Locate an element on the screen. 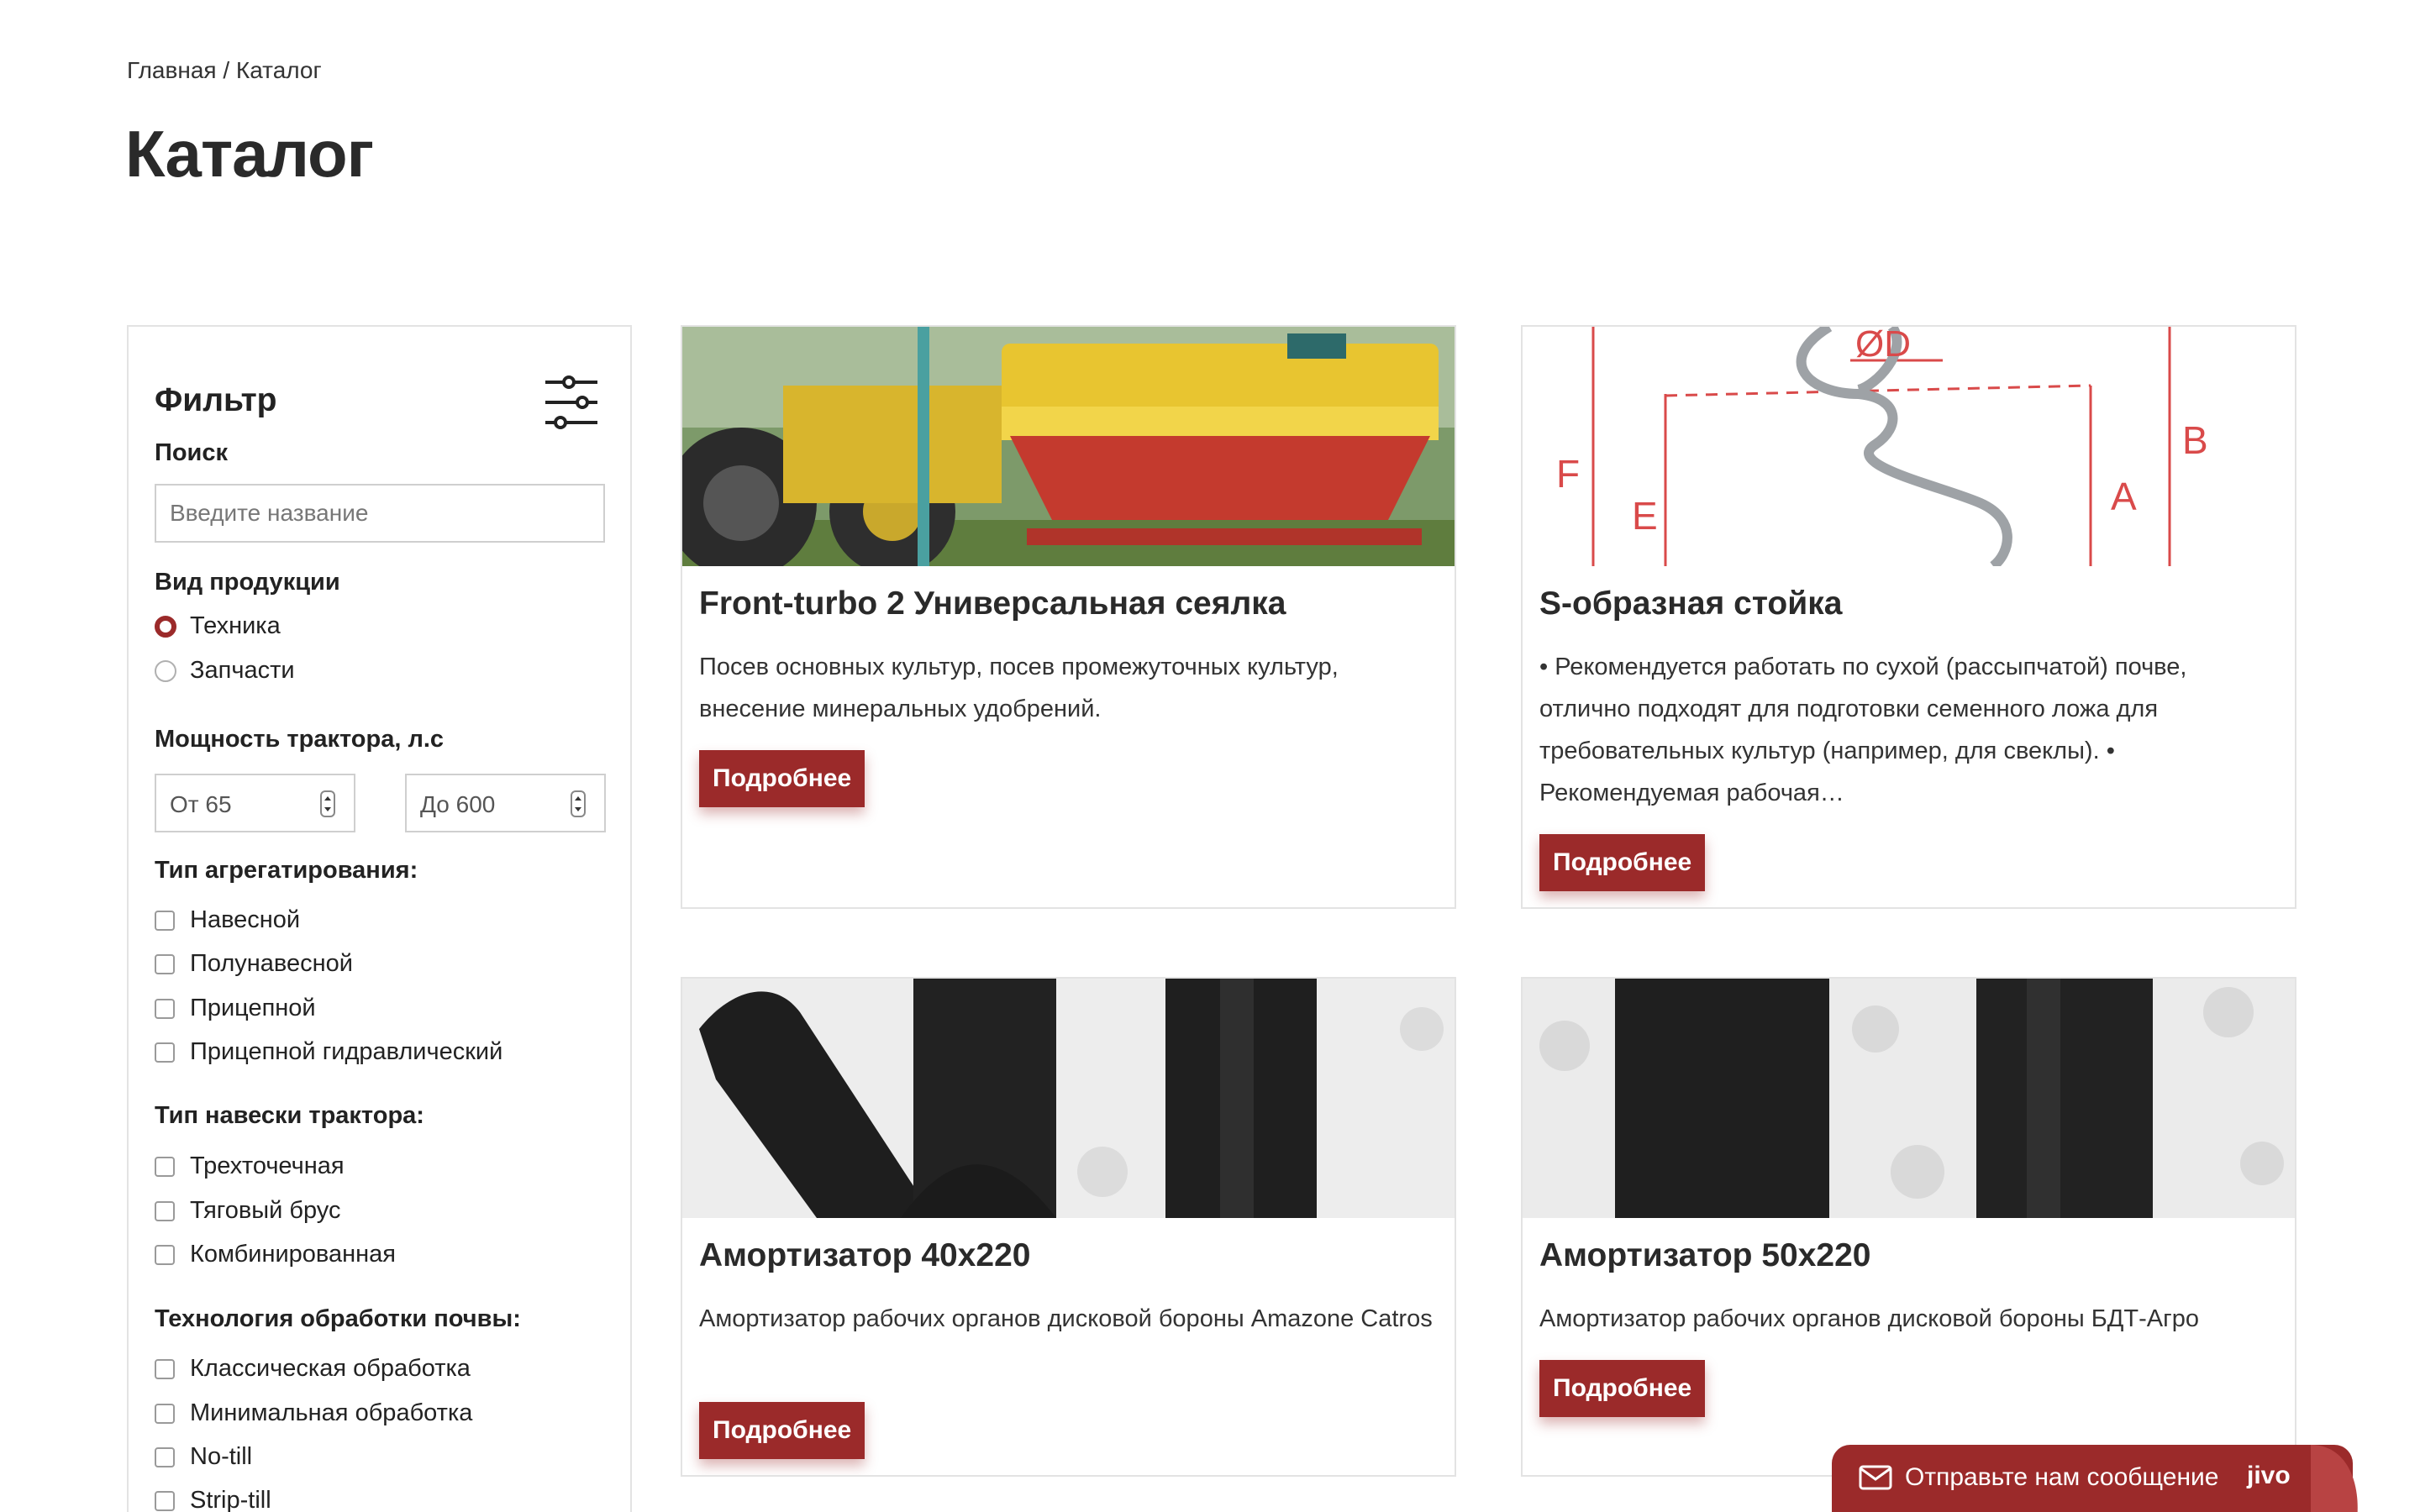  search-input is located at coordinates (380, 513).